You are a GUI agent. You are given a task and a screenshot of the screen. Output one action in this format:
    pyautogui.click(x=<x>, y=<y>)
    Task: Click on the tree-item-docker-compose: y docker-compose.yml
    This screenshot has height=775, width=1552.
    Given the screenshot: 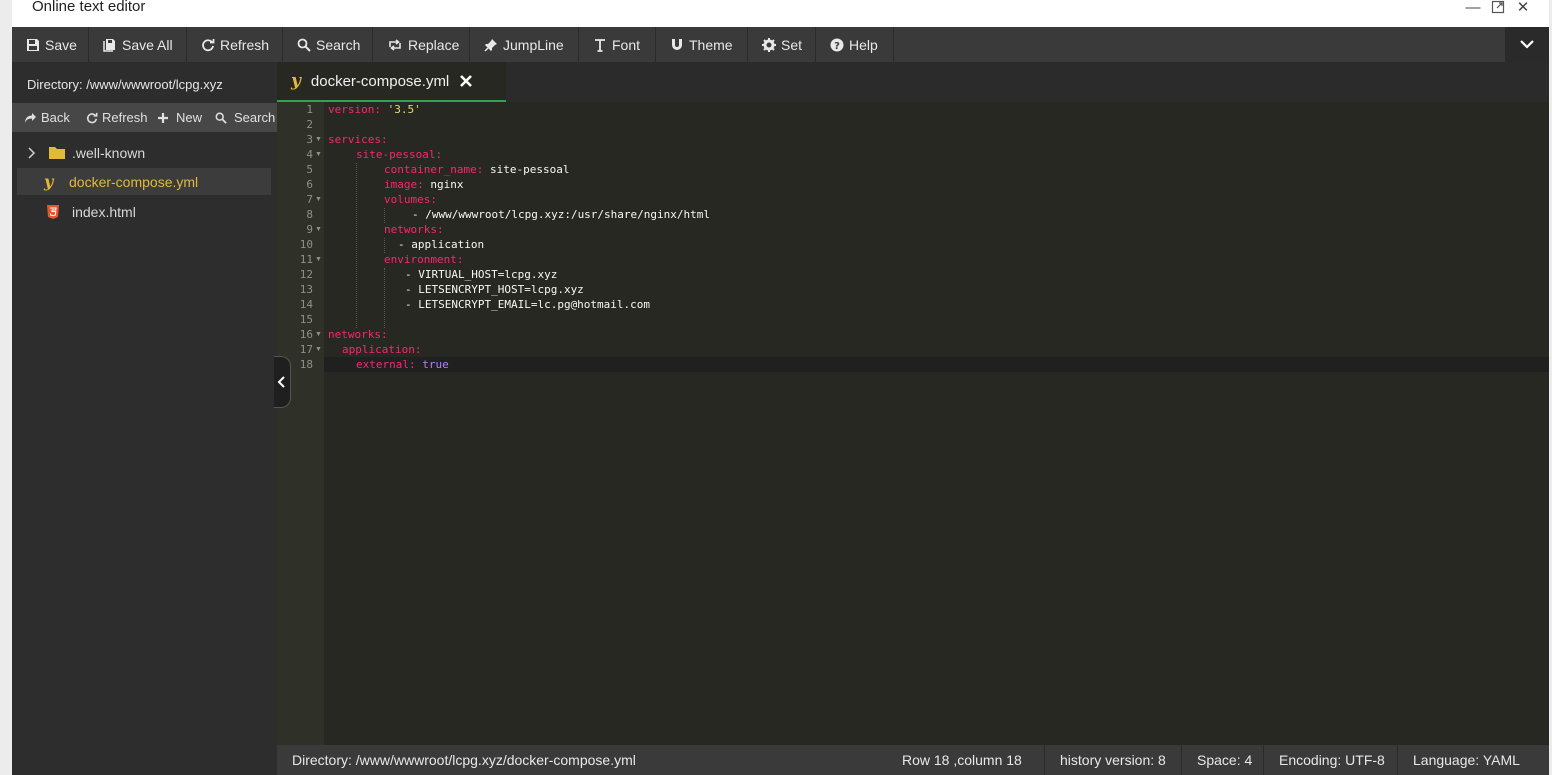 What is the action you would take?
    pyautogui.click(x=144, y=181)
    